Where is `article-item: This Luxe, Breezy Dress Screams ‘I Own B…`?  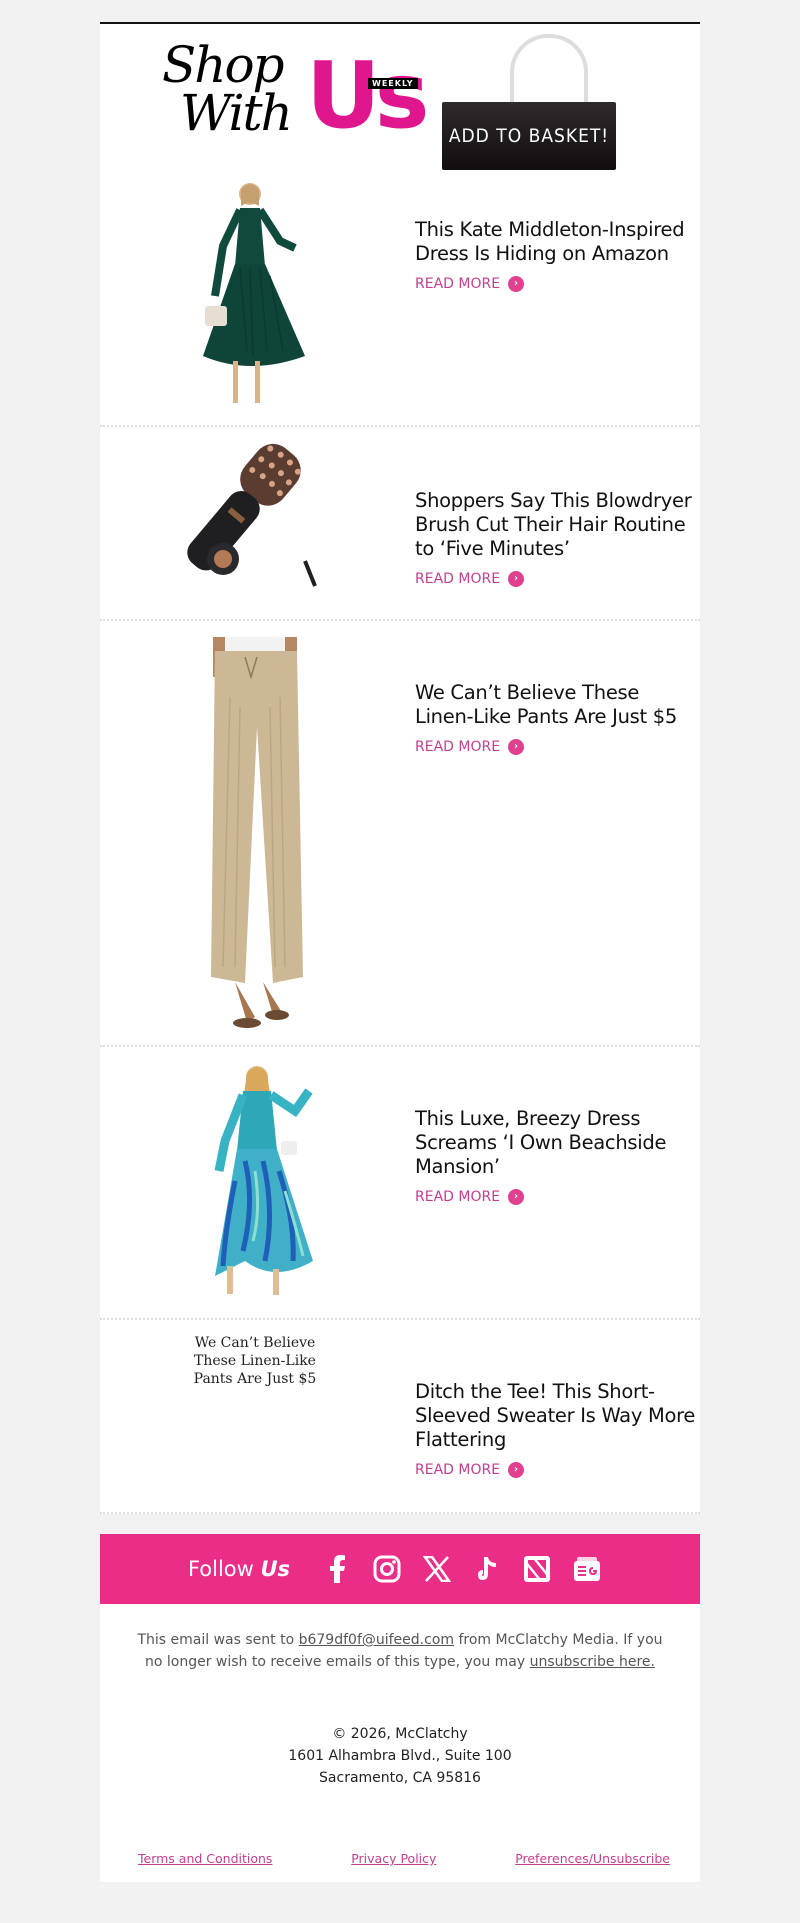
article-item: This Luxe, Breezy Dress Screams ‘I Own B… is located at coordinates (400, 1183).